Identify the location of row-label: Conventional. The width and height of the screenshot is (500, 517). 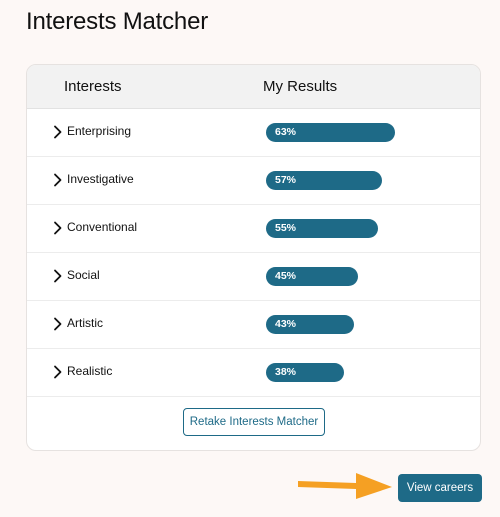
(102, 227).